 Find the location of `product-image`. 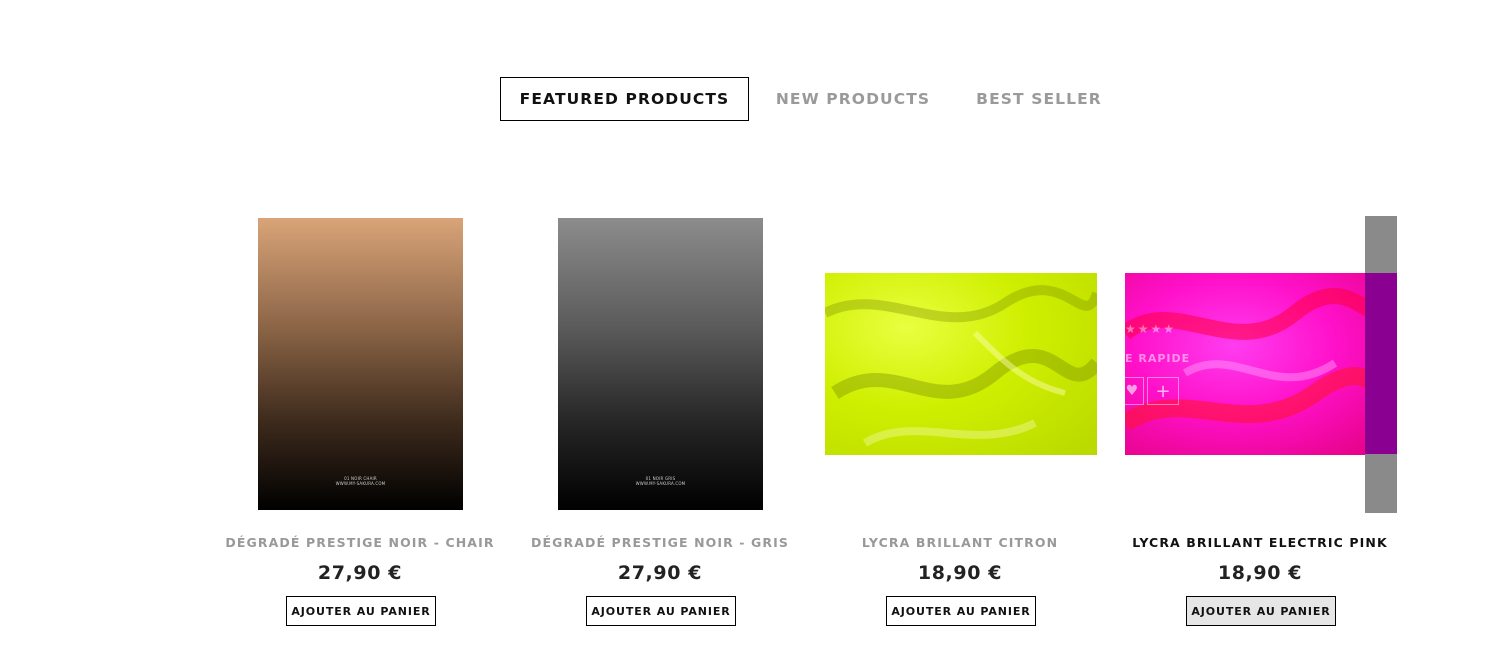

product-image is located at coordinates (961, 364).